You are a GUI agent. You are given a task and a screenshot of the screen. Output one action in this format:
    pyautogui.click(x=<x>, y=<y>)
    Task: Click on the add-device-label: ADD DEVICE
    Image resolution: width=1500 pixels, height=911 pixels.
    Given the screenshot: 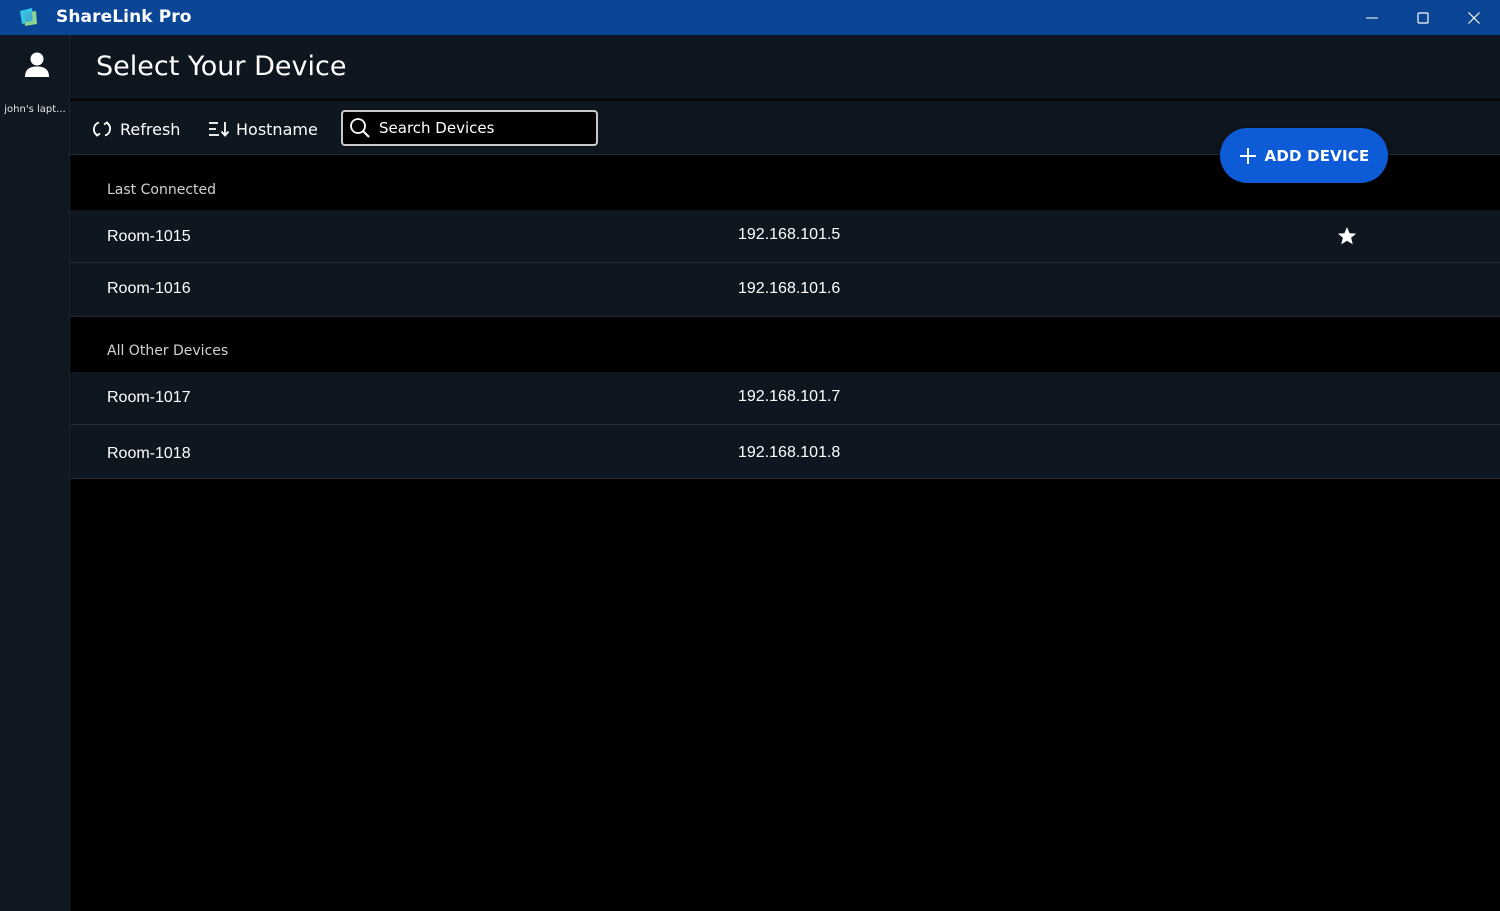 What is the action you would take?
    pyautogui.click(x=1317, y=155)
    